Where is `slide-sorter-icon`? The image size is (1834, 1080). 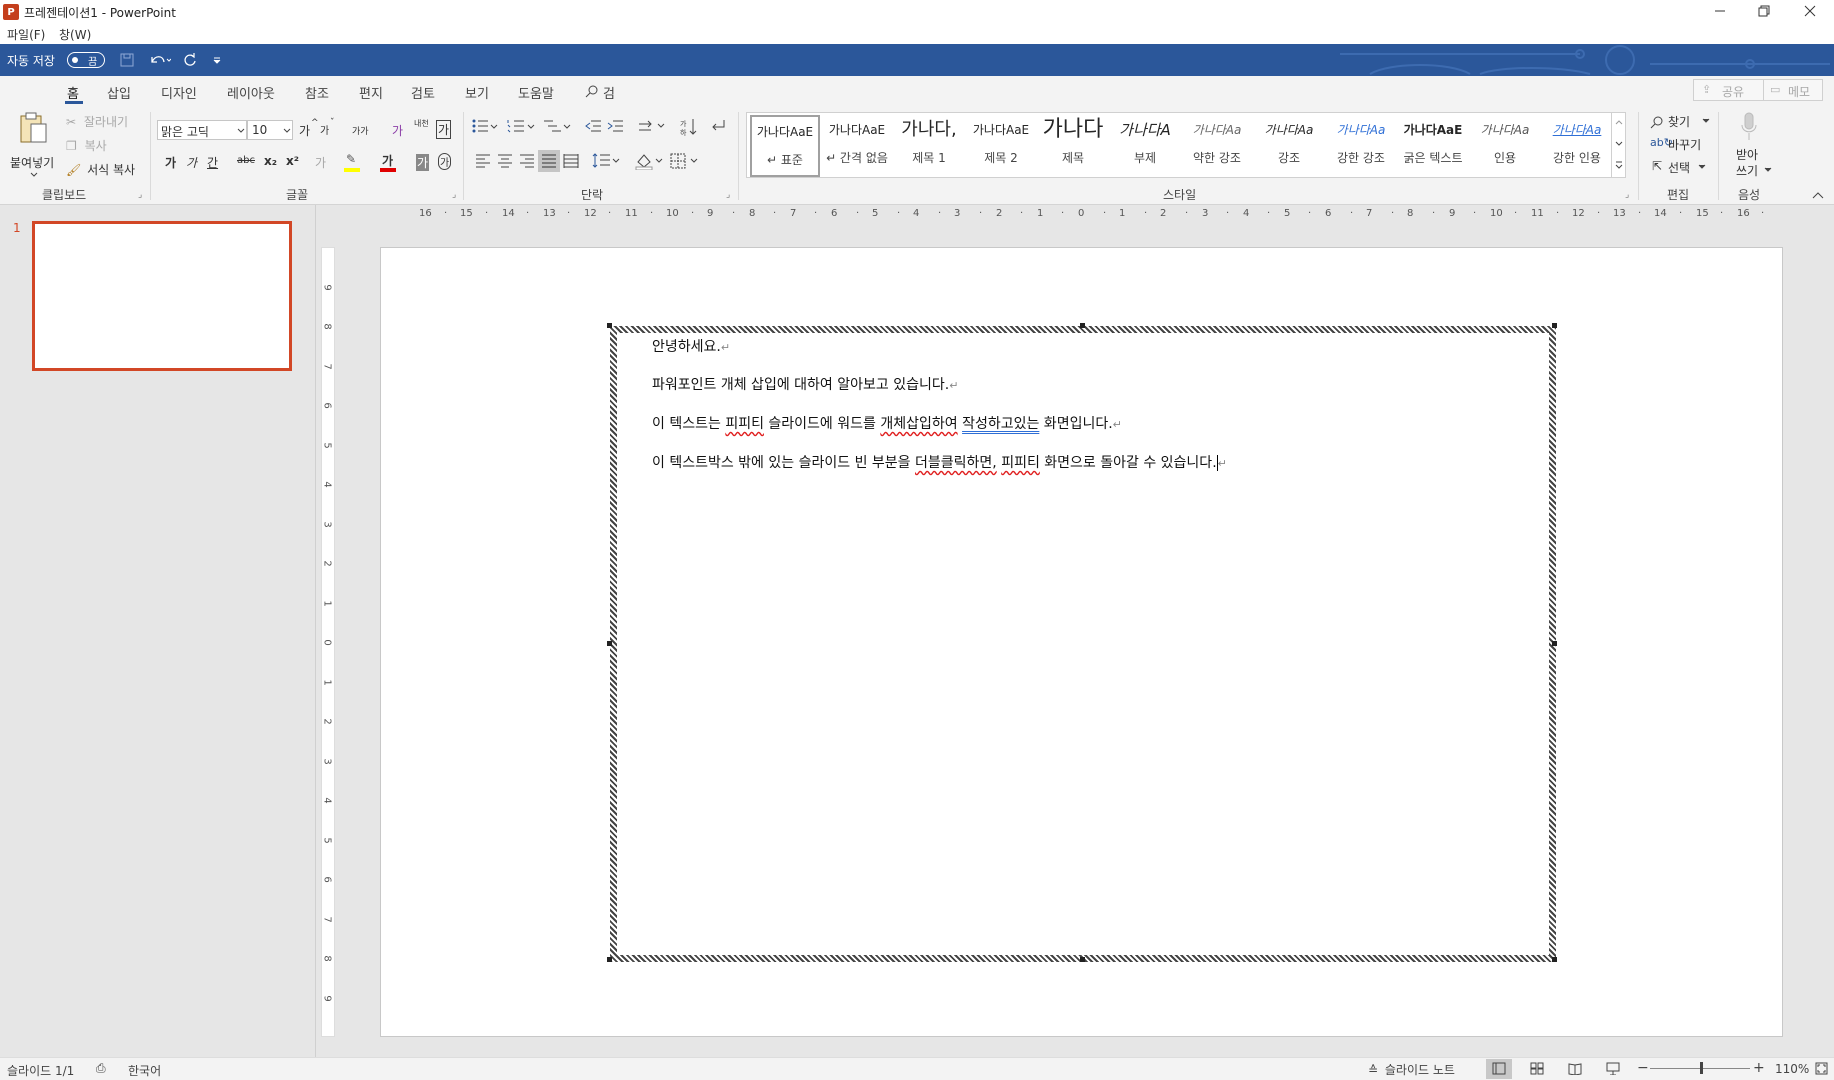 slide-sorter-icon is located at coordinates (1537, 1068).